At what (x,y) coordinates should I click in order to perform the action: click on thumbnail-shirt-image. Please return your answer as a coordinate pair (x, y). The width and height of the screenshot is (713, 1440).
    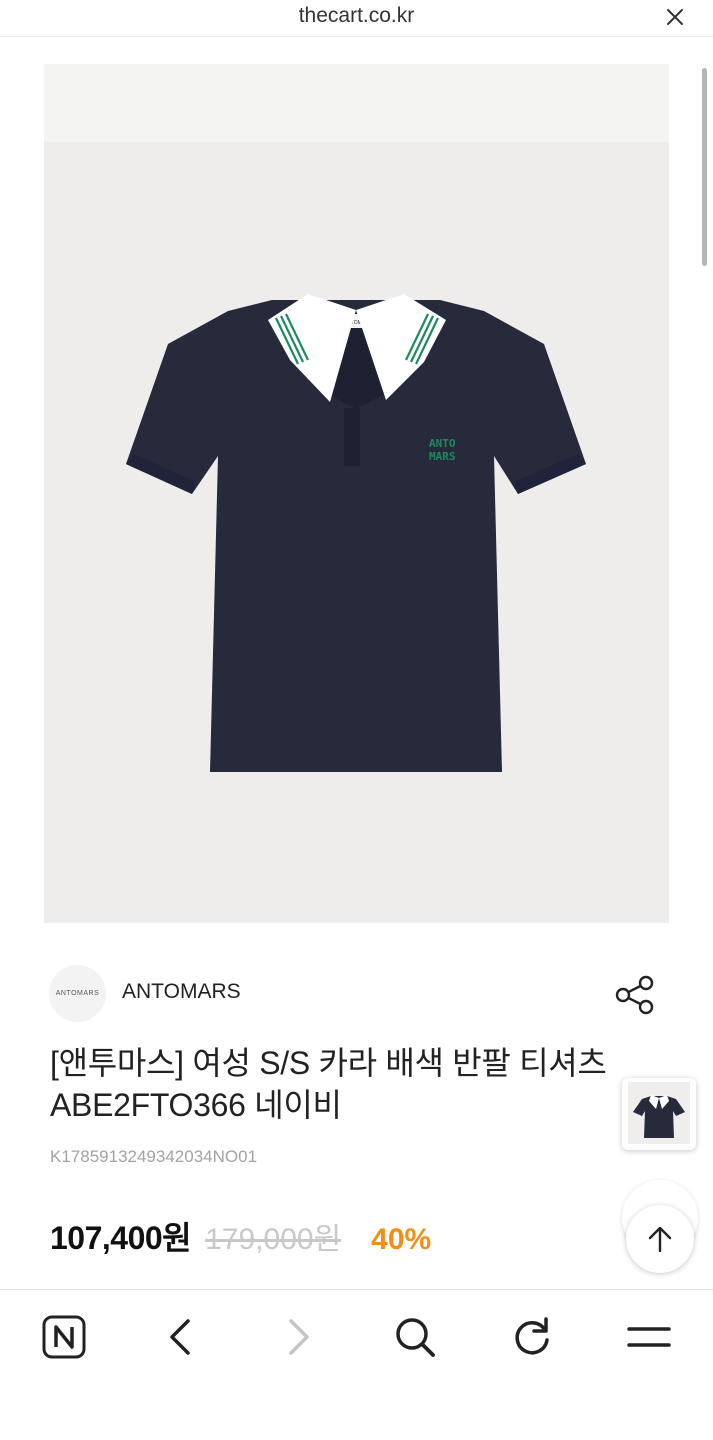
    Looking at the image, I should click on (659, 1113).